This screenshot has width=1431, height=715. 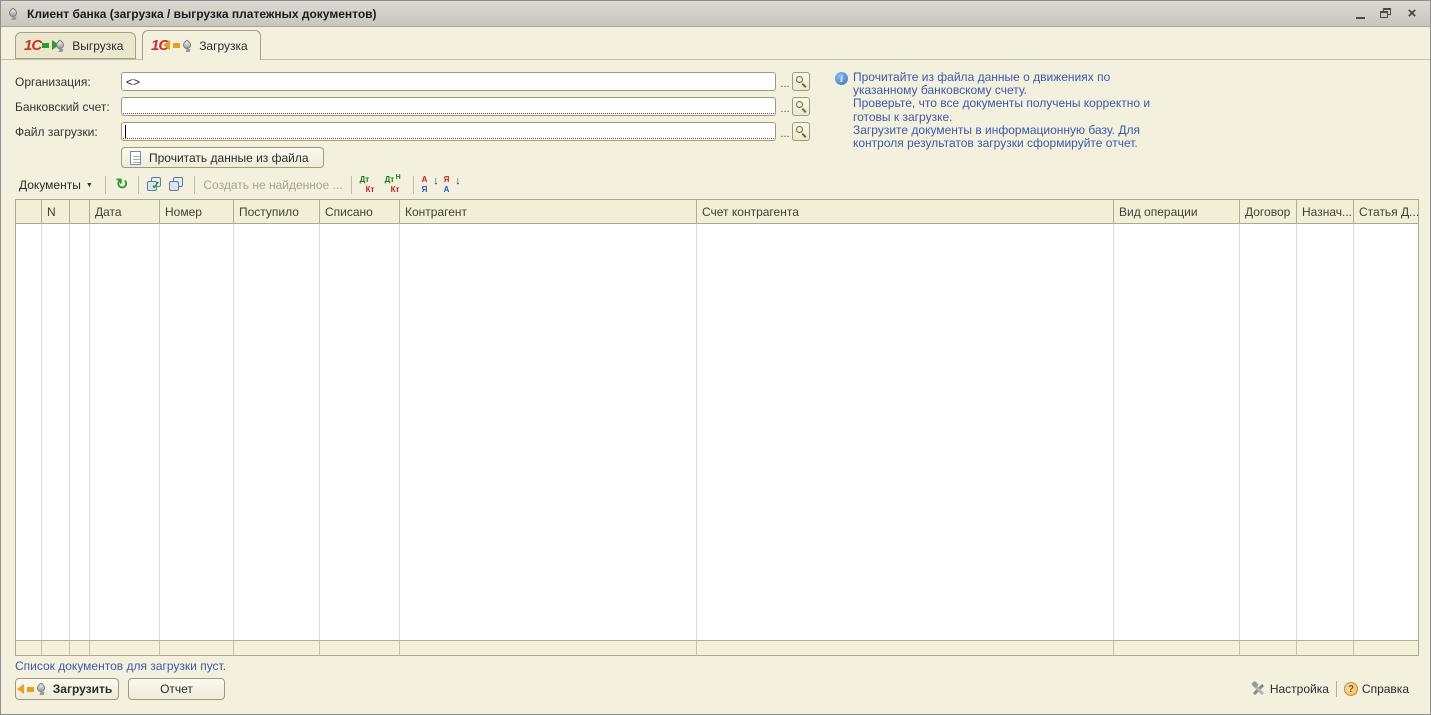 I want to click on settings-label: Настройка, so click(x=1299, y=689).